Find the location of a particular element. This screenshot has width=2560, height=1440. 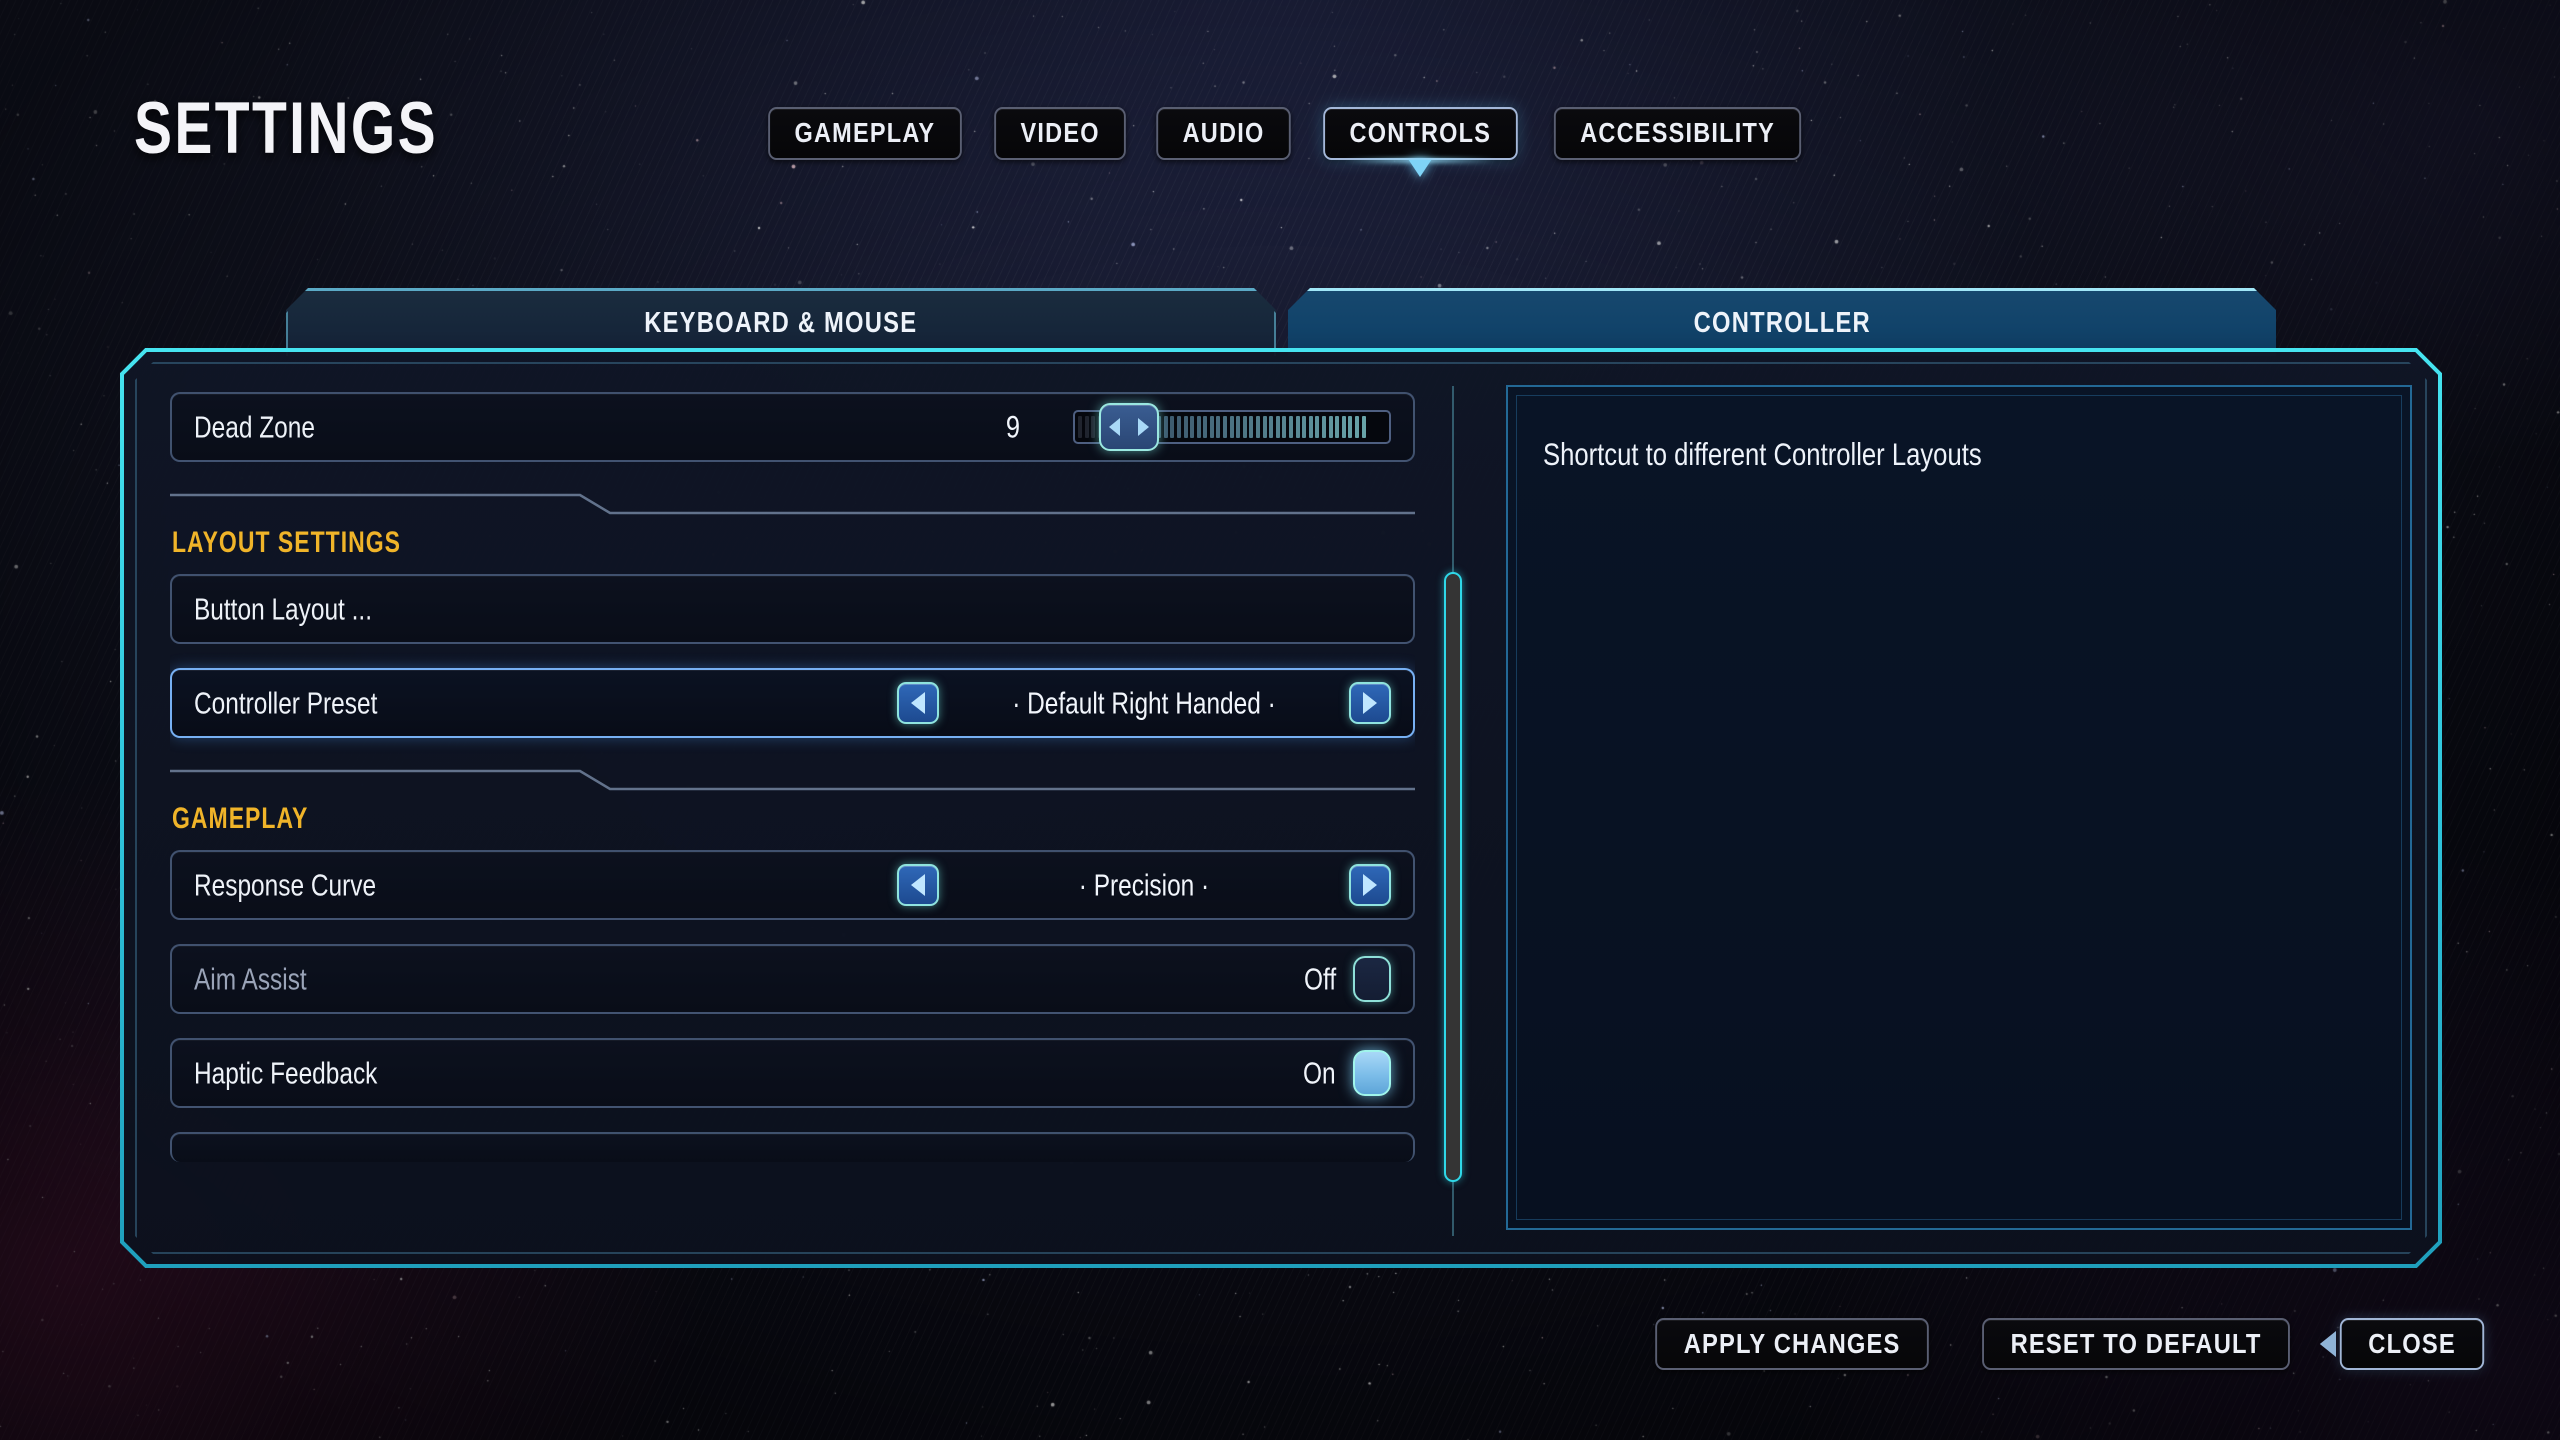

button-label: APPLY CHANGES is located at coordinates (1792, 1343).